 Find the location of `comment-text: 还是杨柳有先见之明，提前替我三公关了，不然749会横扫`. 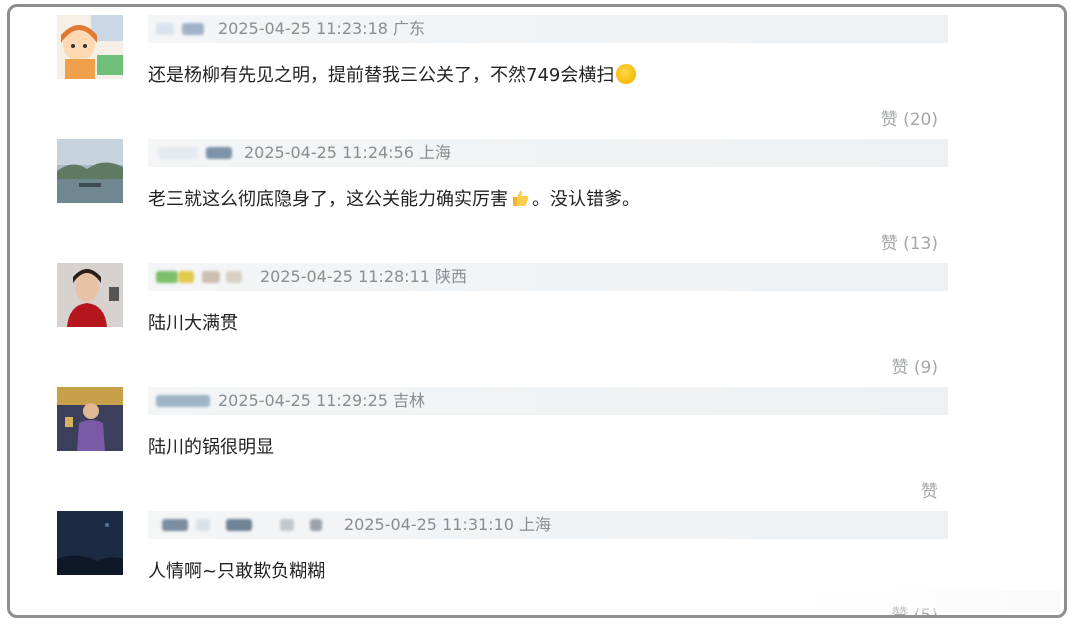

comment-text: 还是杨柳有先见之明，提前替我三公关了，不然749会横扫 is located at coordinates (392, 74).